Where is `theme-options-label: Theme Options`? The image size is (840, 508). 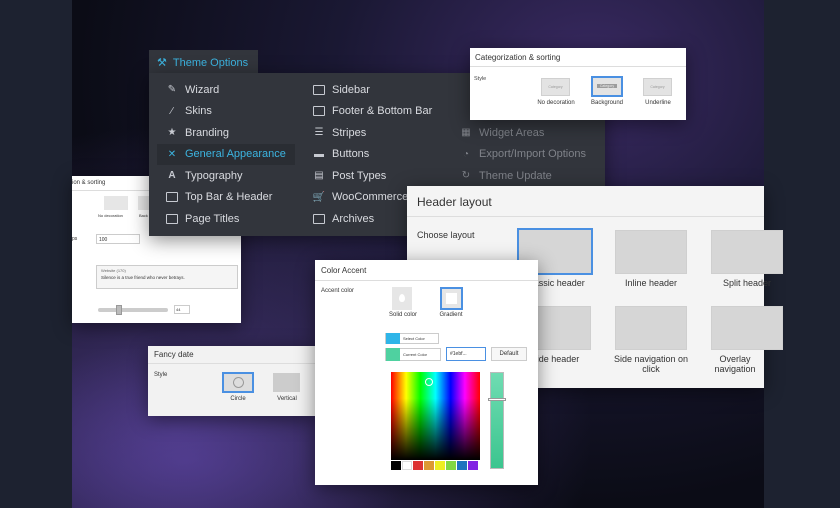 theme-options-label: Theme Options is located at coordinates (210, 62).